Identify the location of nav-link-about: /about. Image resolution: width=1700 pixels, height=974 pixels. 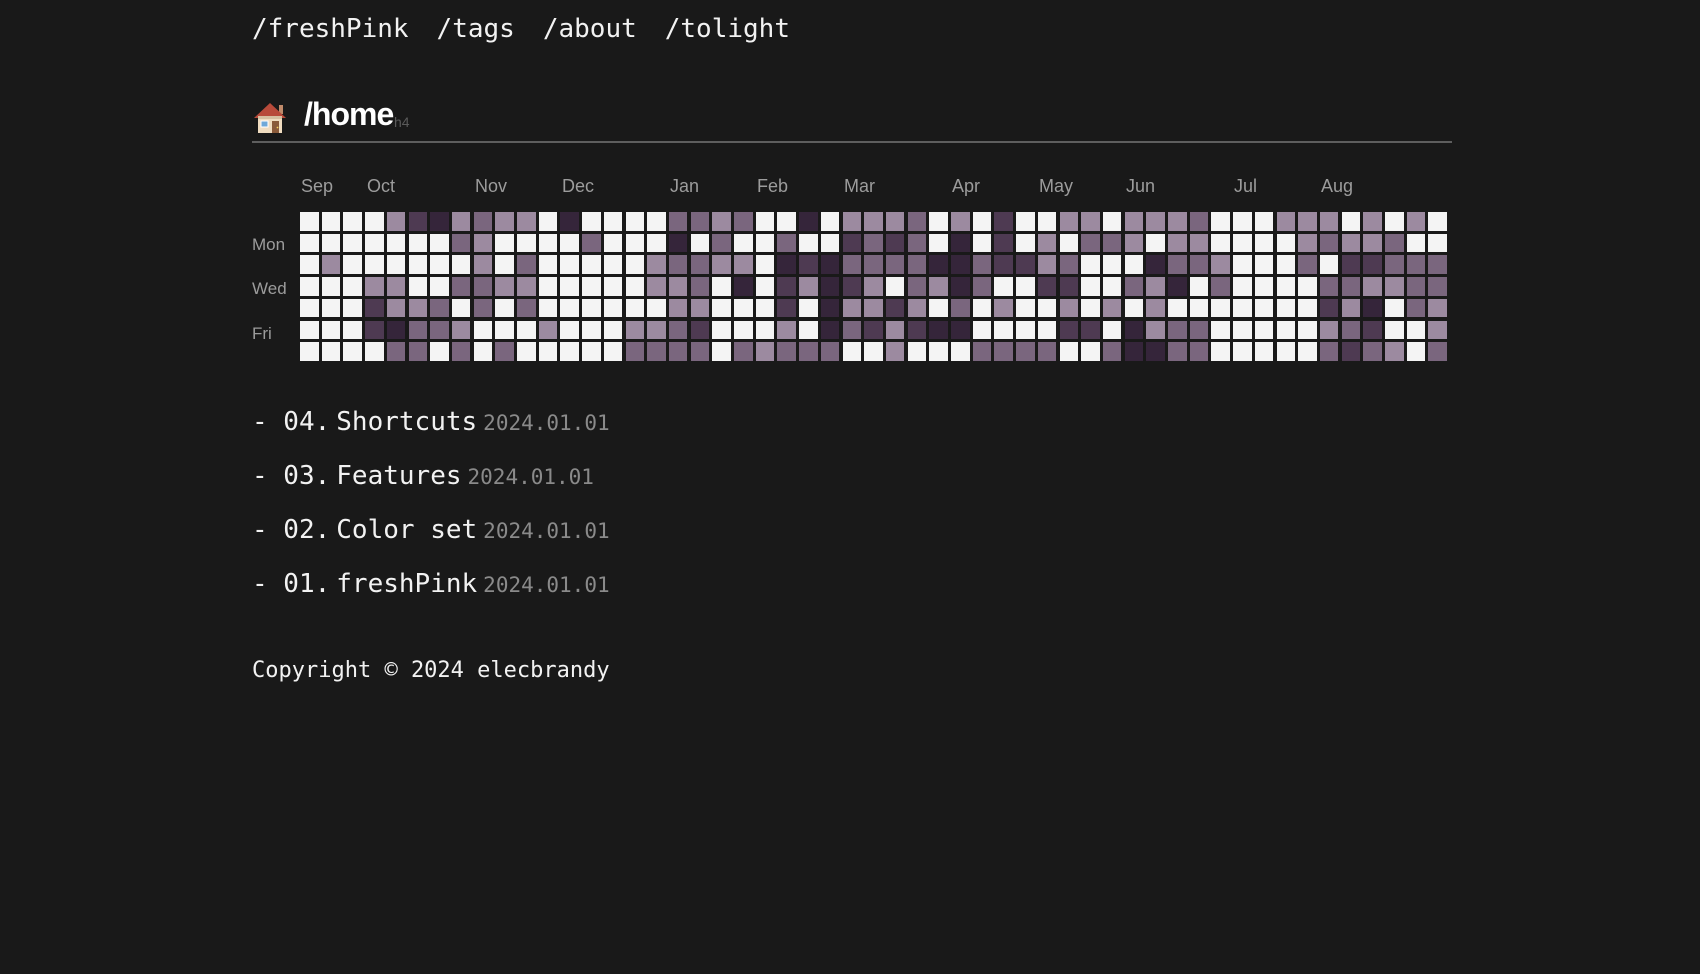
(590, 29).